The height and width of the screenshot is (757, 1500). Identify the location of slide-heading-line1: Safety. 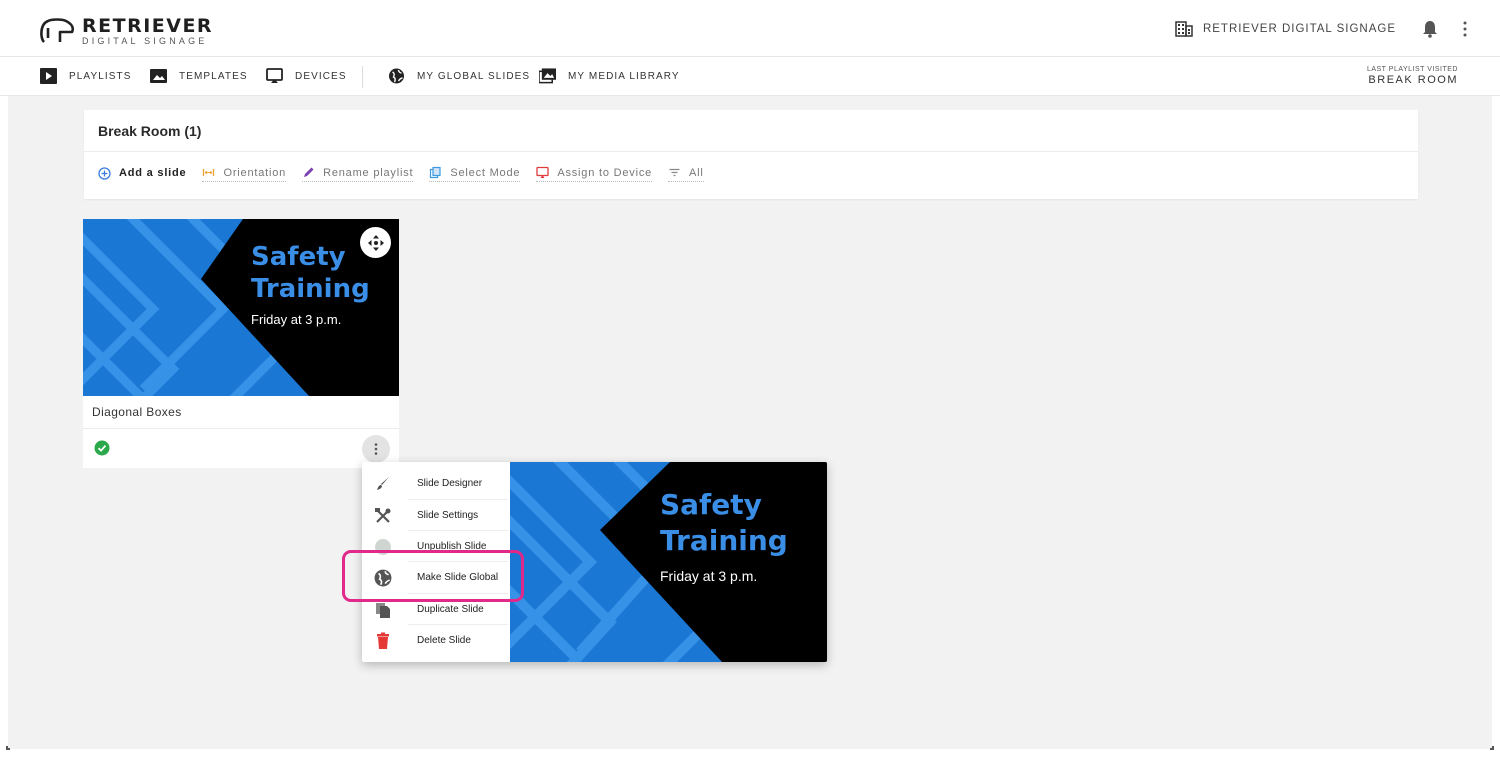
(298, 257).